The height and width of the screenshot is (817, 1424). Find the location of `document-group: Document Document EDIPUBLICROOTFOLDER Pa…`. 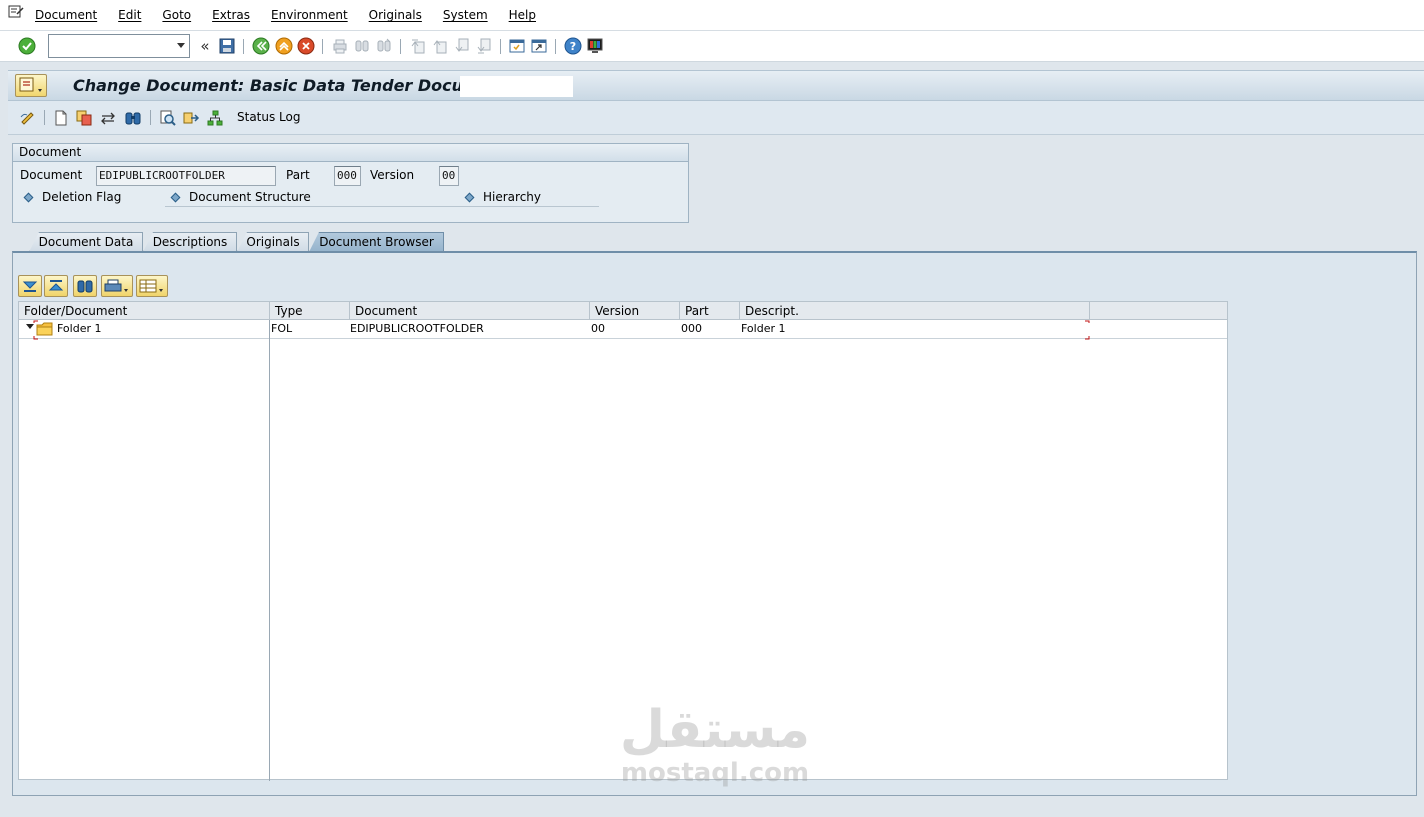

document-group: Document Document EDIPUBLICROOTFOLDER Pa… is located at coordinates (350, 183).